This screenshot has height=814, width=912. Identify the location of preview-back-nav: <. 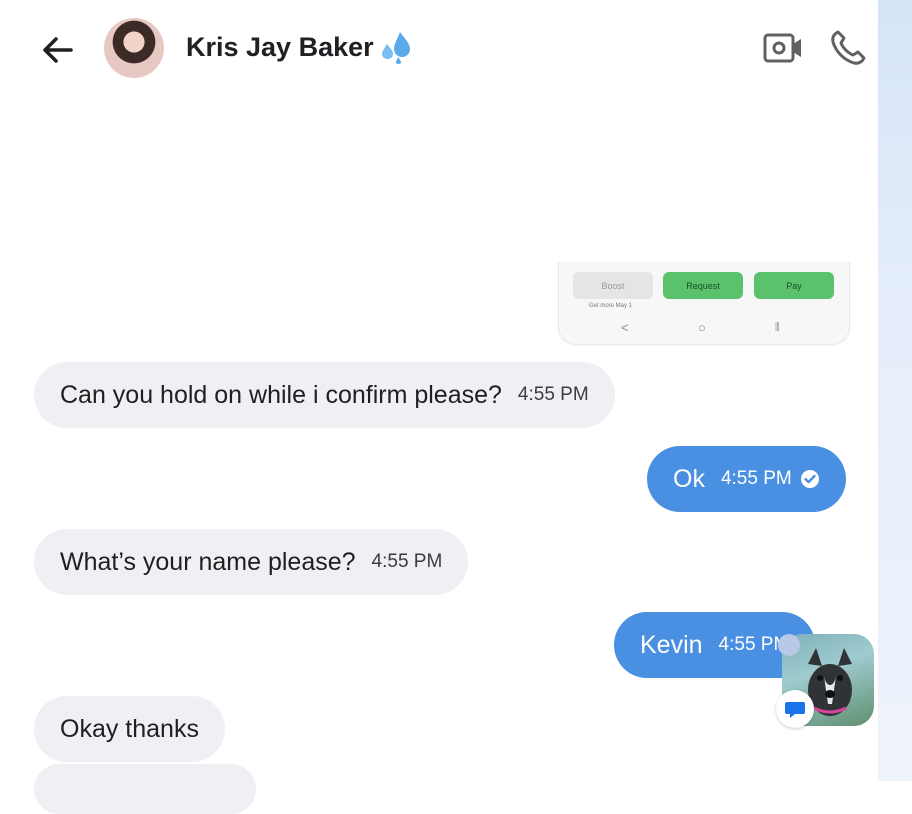
(625, 327).